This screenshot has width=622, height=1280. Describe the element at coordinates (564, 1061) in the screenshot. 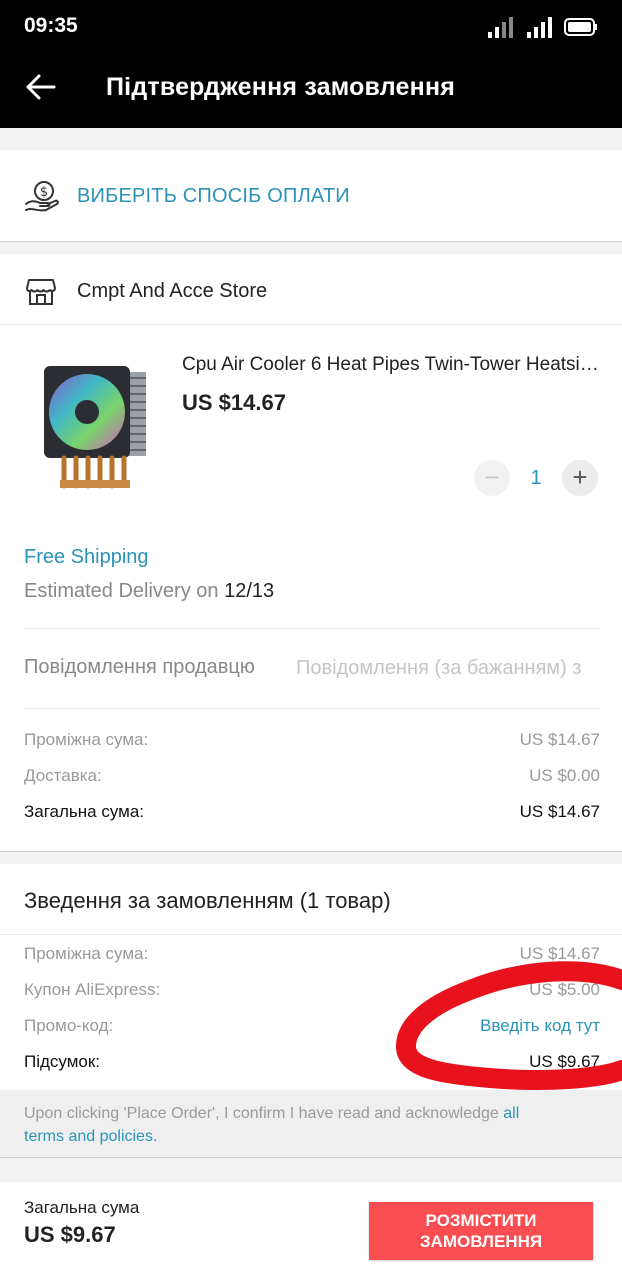

I see `summary-result-value: US $9.67` at that location.